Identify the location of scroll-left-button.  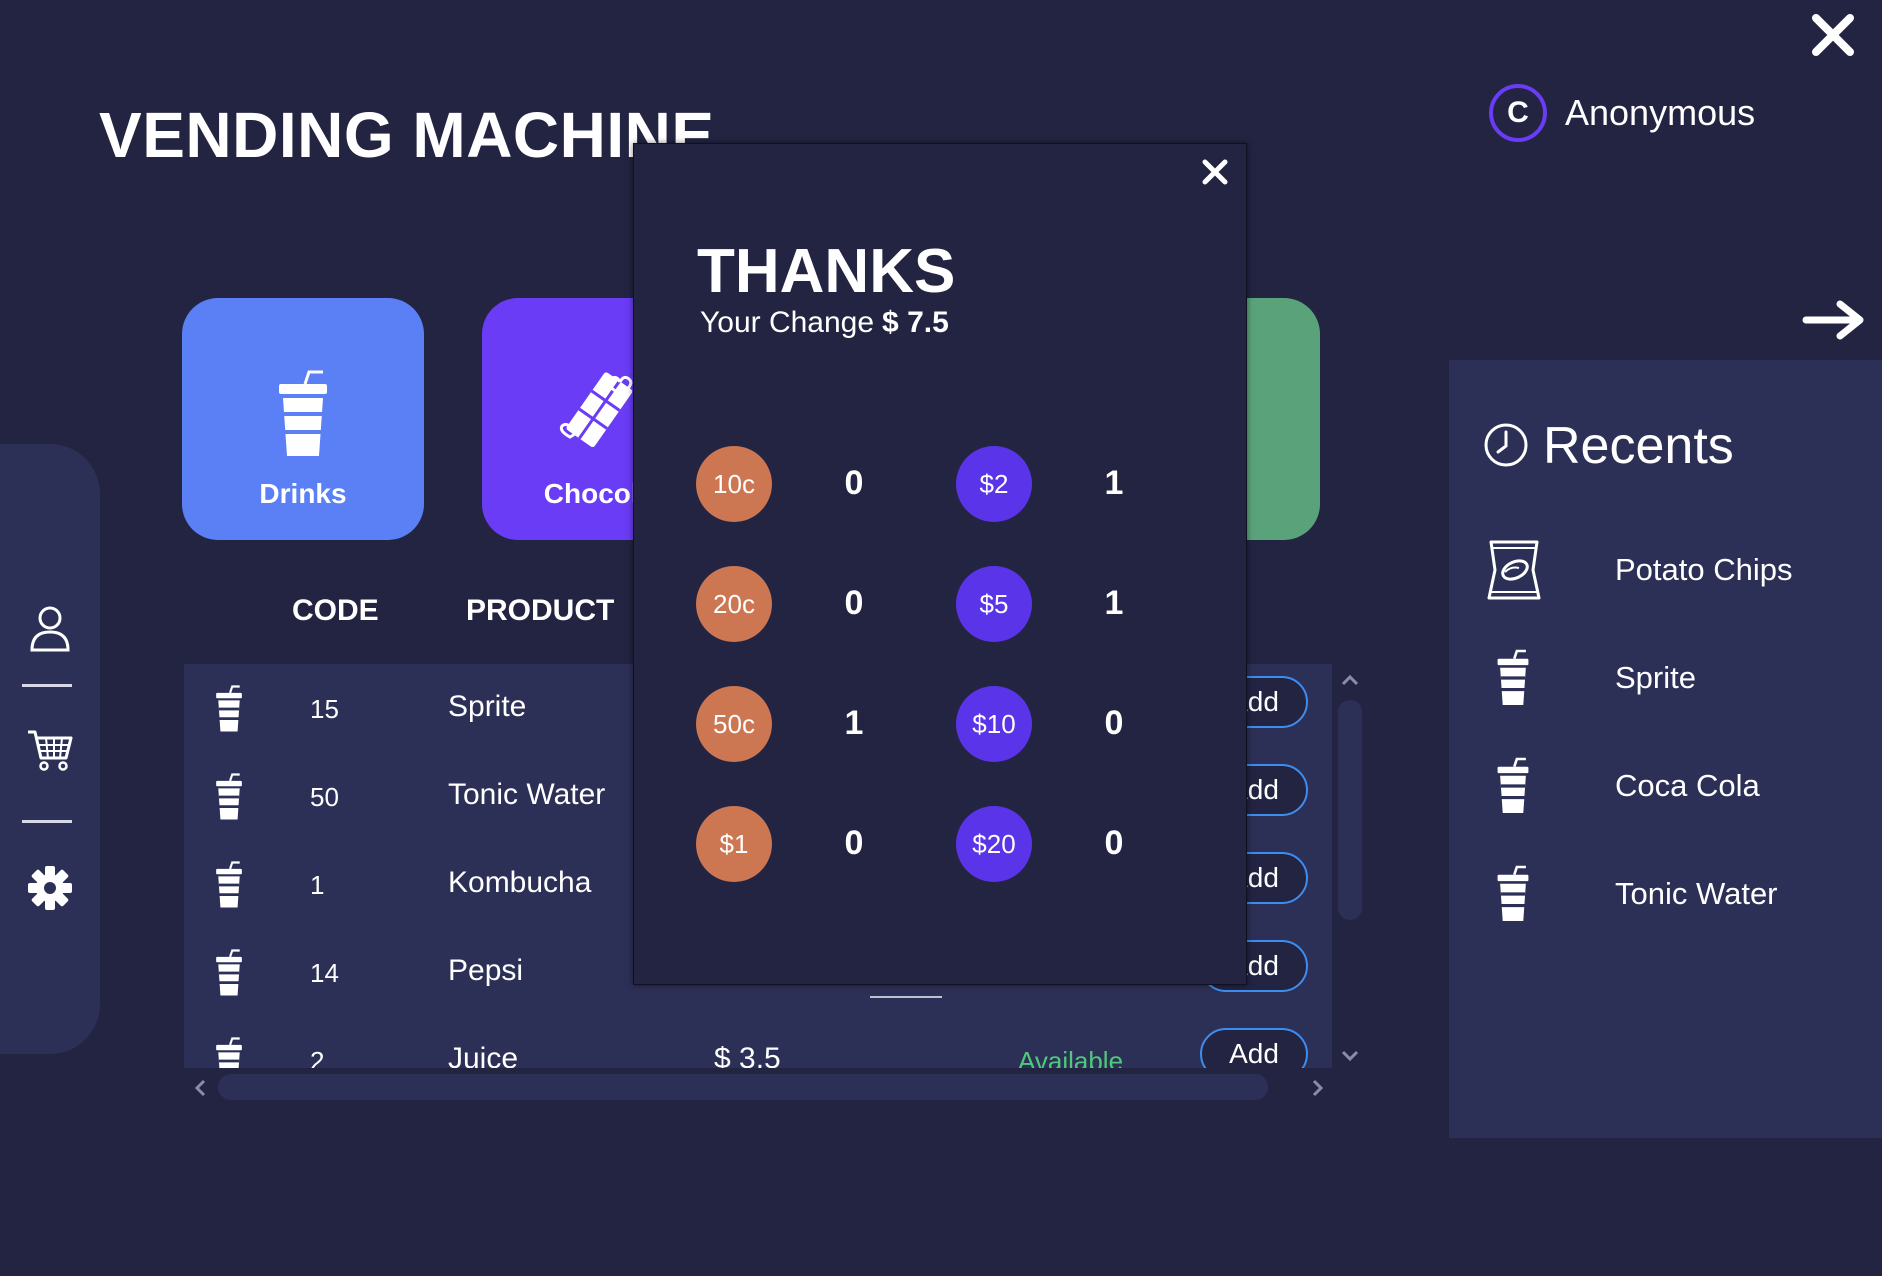
(200, 1088).